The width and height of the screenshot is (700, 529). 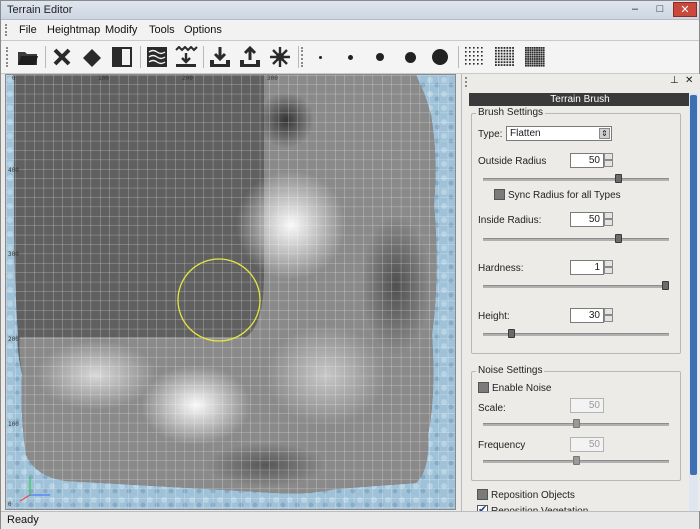 What do you see at coordinates (250, 57) in the screenshot?
I see `export-icon` at bounding box center [250, 57].